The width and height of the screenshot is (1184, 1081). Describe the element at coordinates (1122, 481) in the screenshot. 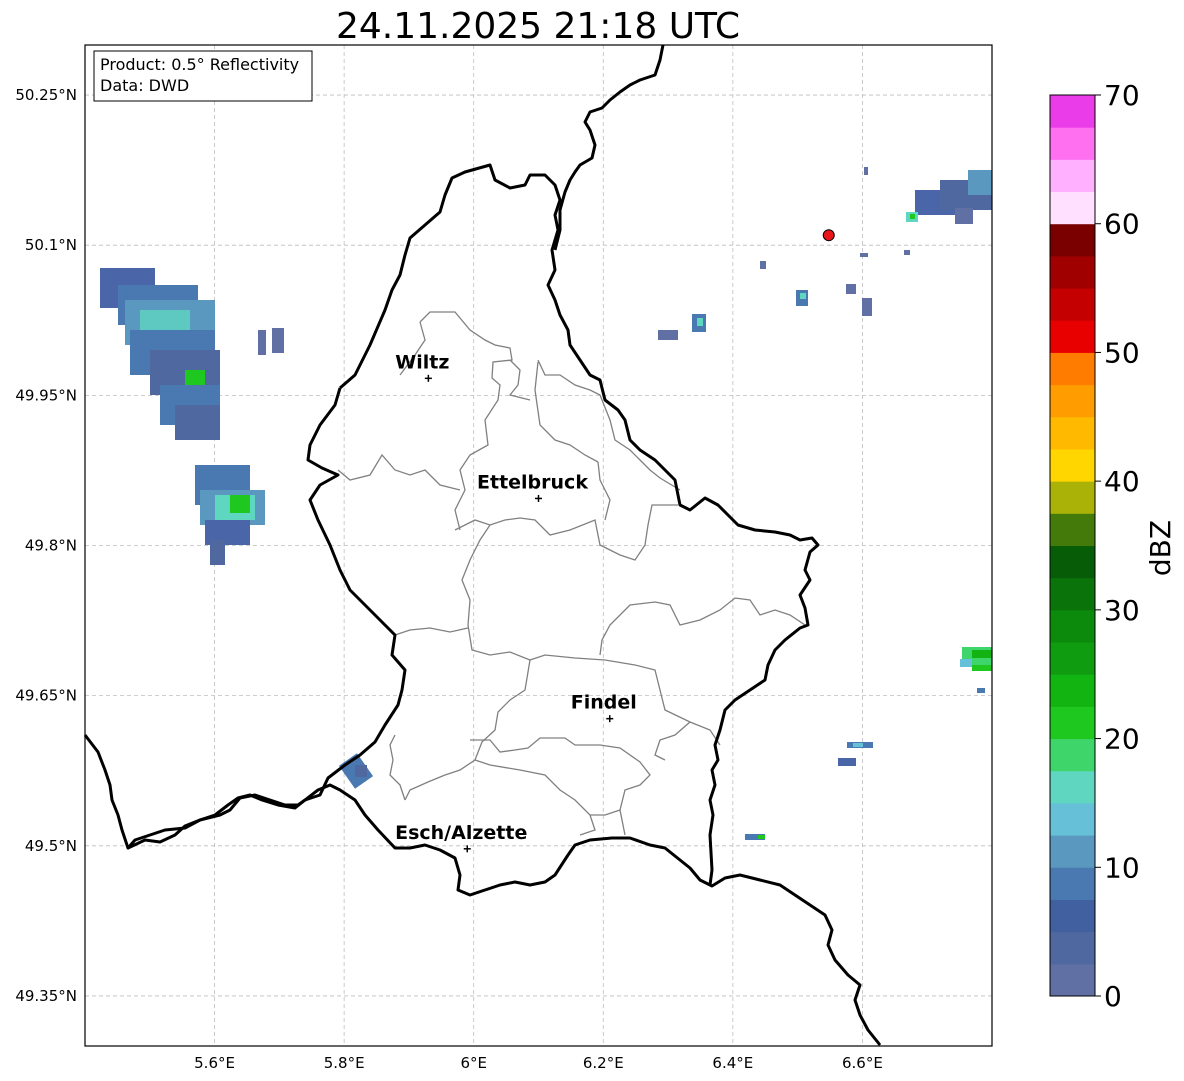

I see `colorbar-tick-label: 40` at that location.